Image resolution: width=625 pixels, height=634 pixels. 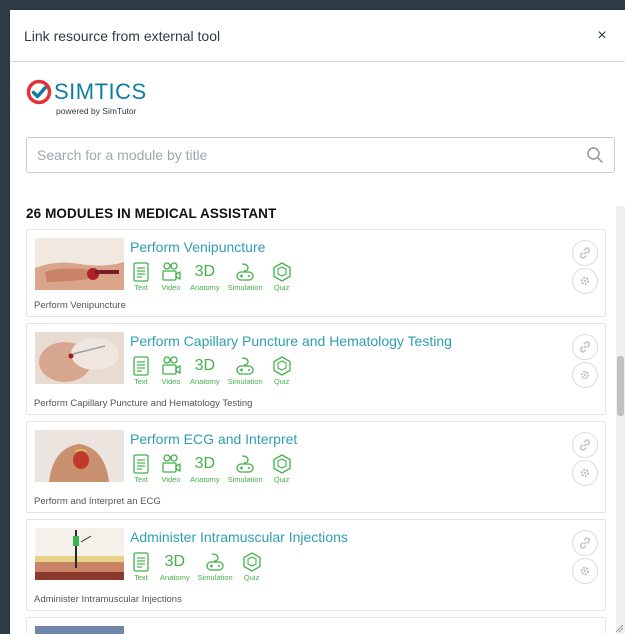 I want to click on module-title: Perform Venipuncture, so click(x=197, y=247).